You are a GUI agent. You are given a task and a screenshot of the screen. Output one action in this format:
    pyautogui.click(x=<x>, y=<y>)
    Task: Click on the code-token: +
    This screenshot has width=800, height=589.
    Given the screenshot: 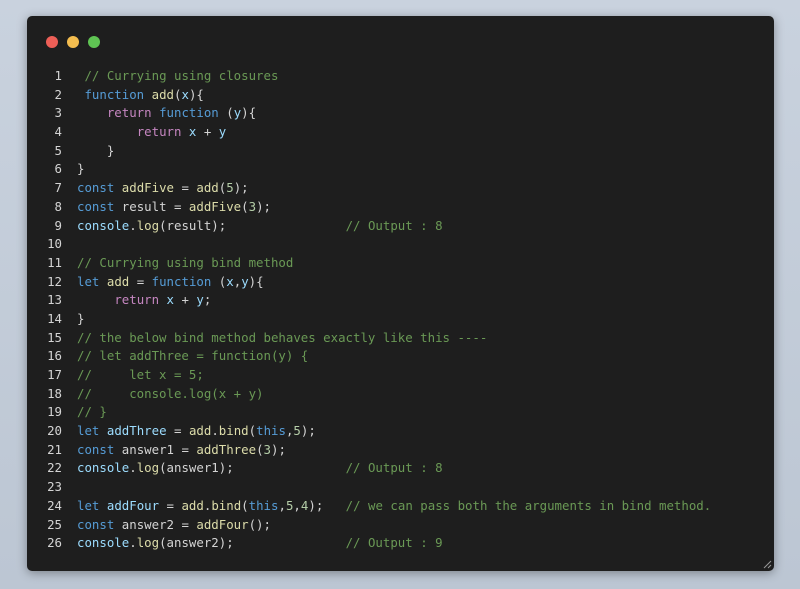 What is the action you would take?
    pyautogui.click(x=207, y=132)
    